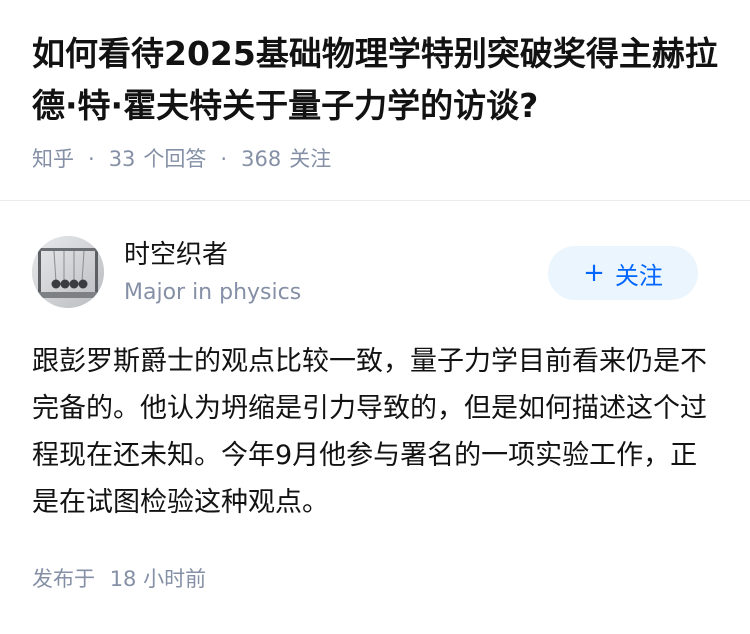 The image size is (750, 634). Describe the element at coordinates (213, 292) in the screenshot. I see `author-bio: Major in physics` at that location.